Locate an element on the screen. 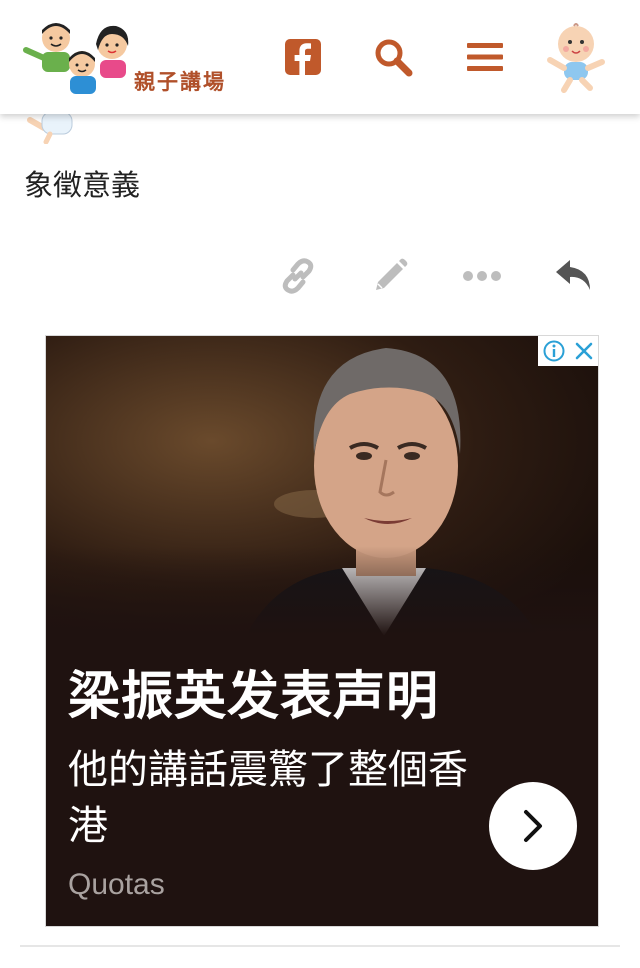 This screenshot has width=640, height=968. ad-description: 他的講話震驚了整個香港 is located at coordinates (268, 798).